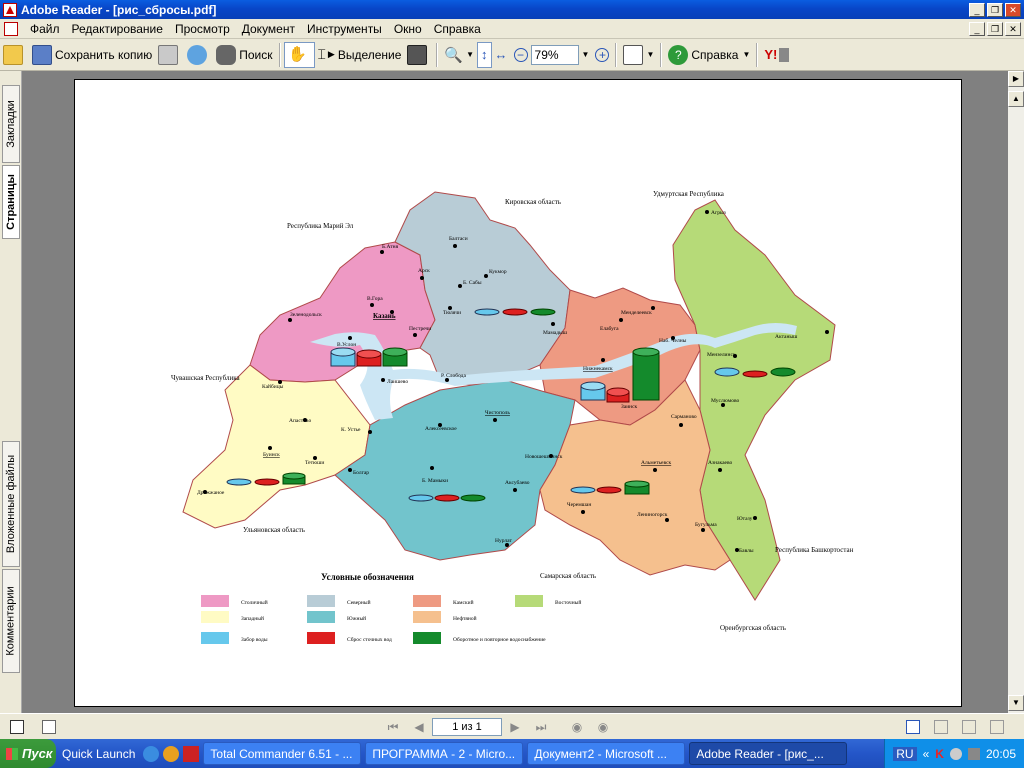 Image resolution: width=1024 pixels, height=768 pixels. I want to click on menu-file: Файл, so click(45, 29).